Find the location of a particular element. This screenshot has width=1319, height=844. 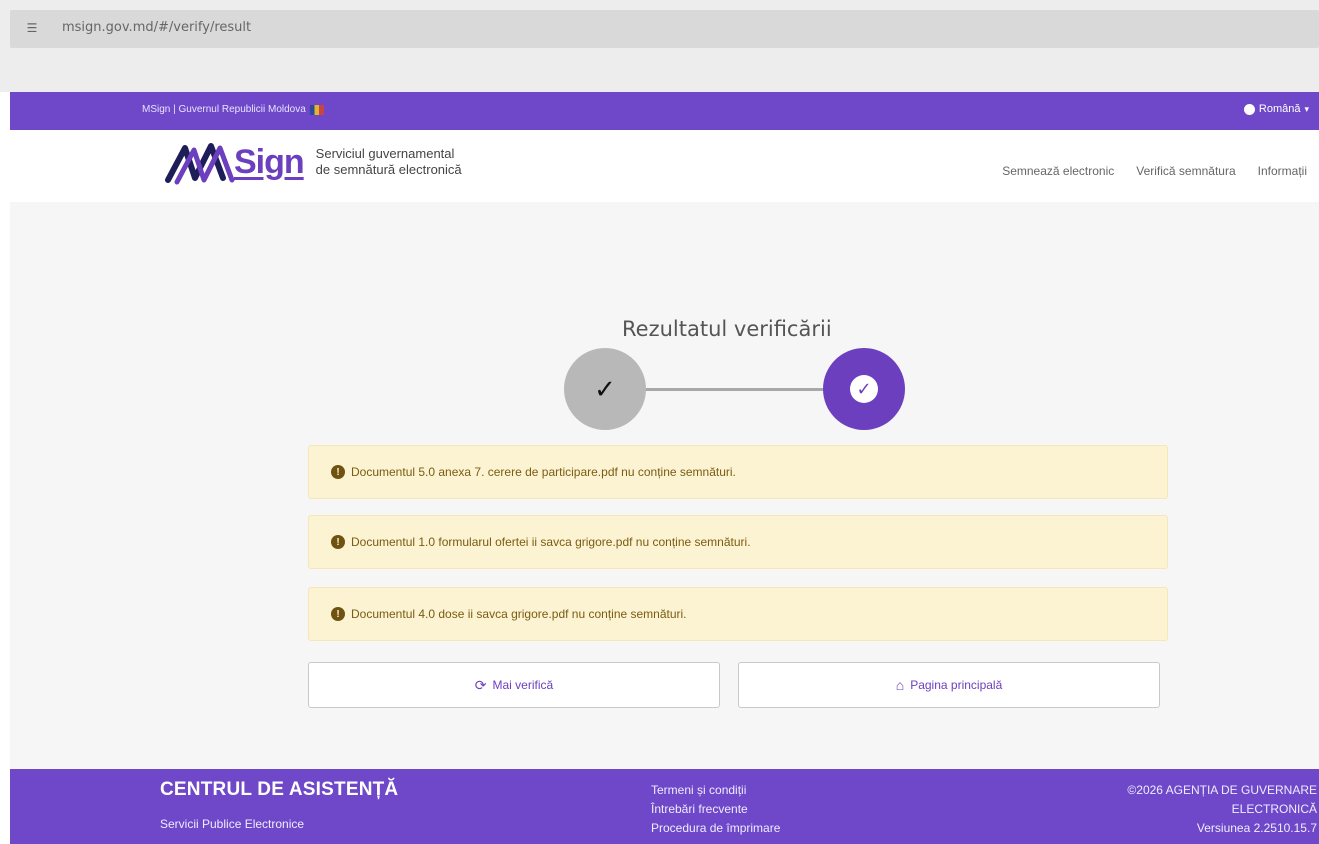

home-icon: ⌂ is located at coordinates (900, 685).